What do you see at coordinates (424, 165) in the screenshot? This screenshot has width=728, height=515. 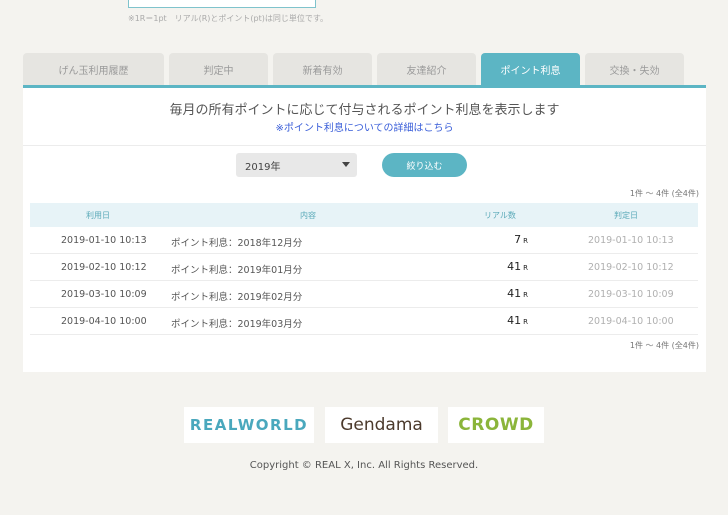 I see `filter-button: 絞り込む` at bounding box center [424, 165].